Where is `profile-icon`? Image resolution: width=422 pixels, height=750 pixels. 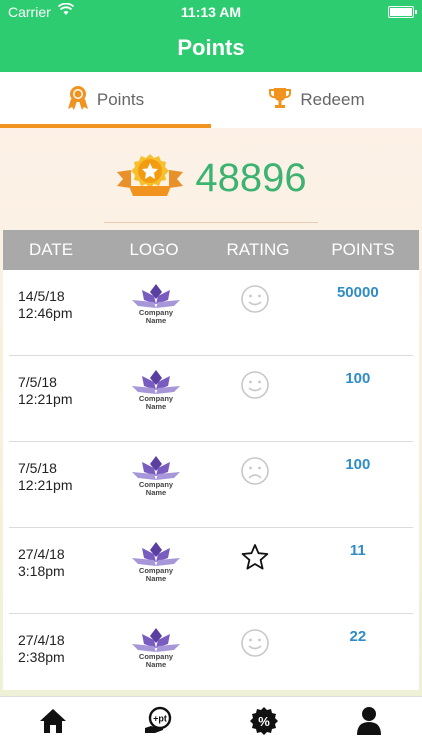
profile-icon is located at coordinates (369, 723).